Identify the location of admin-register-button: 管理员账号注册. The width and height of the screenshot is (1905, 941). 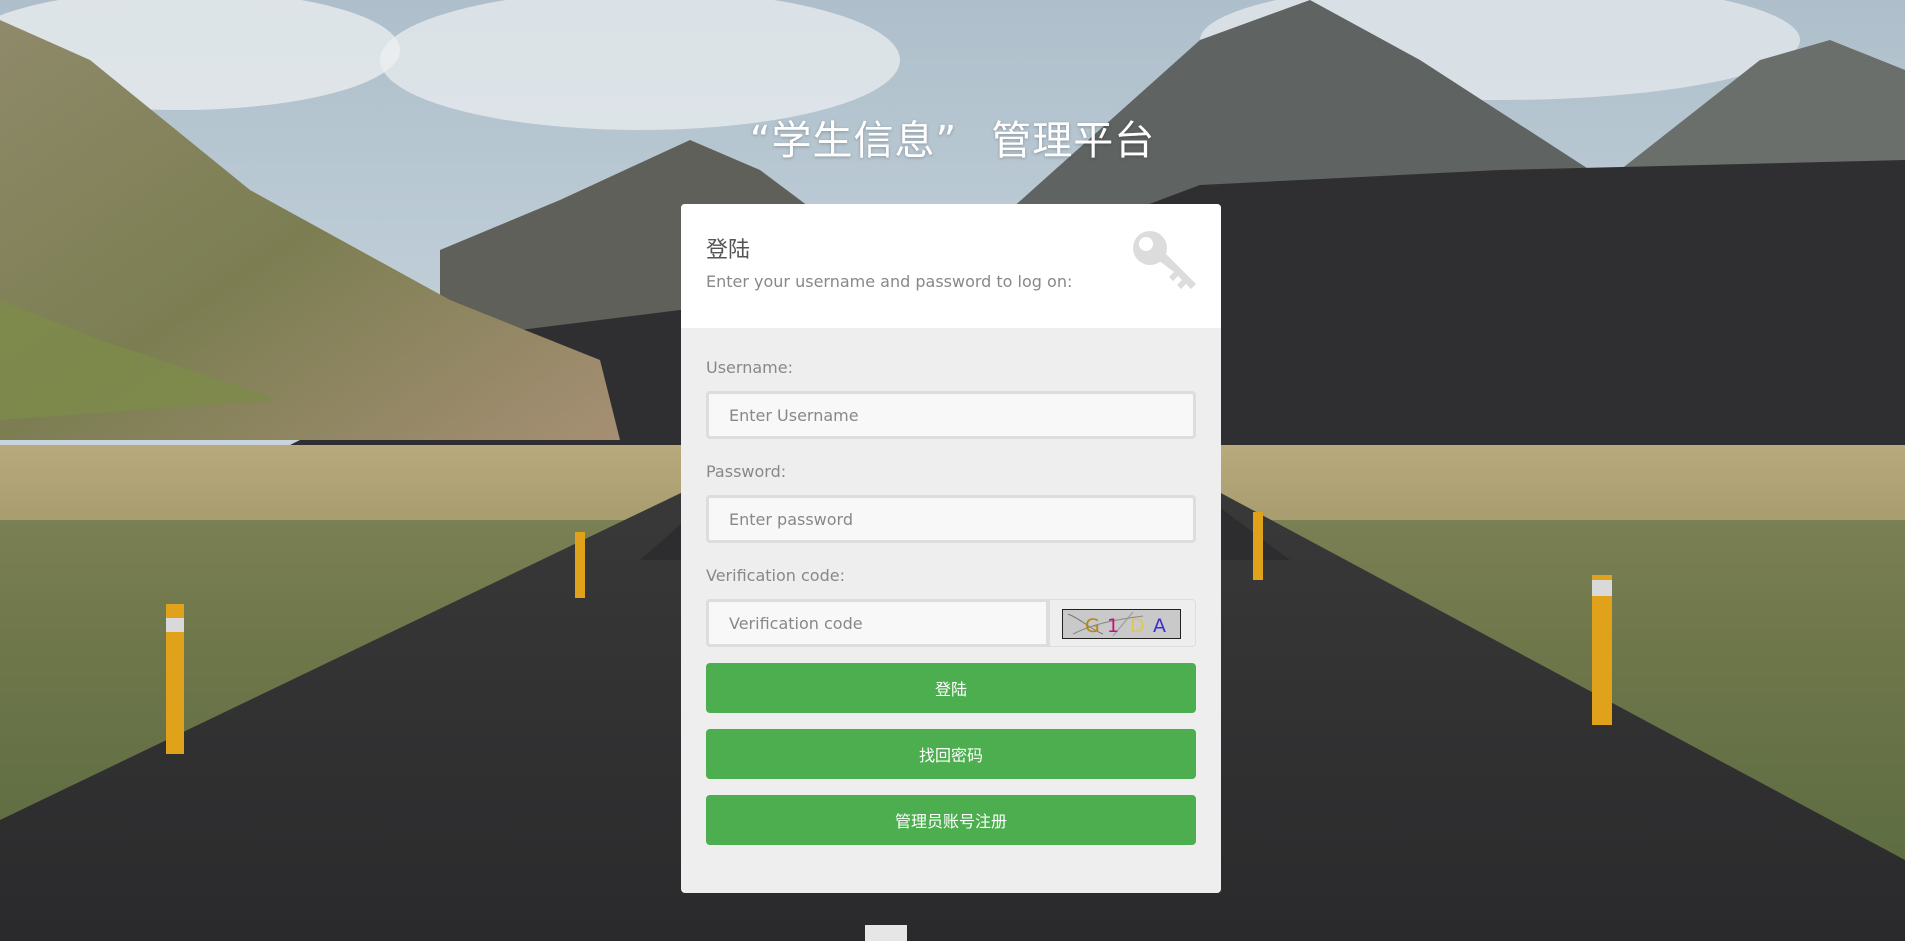
(951, 820).